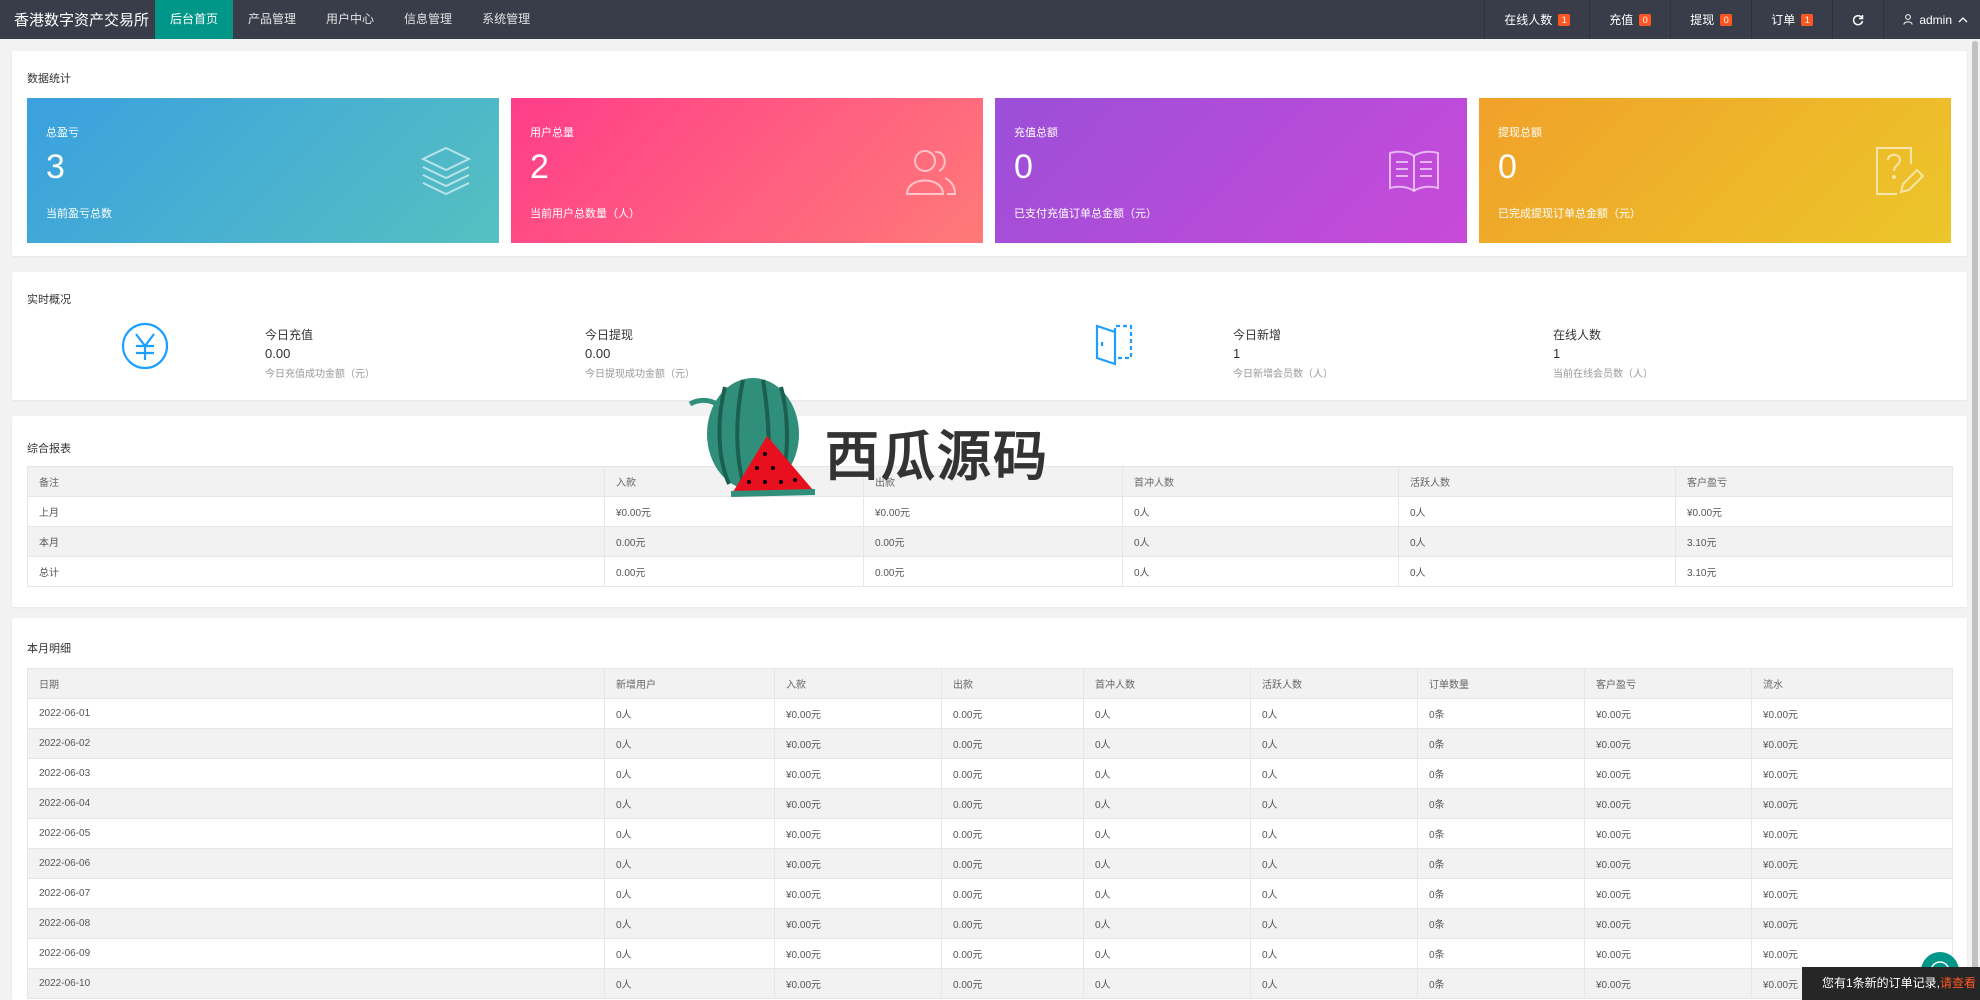 This screenshot has width=1980, height=1000. I want to click on table-cell: 2022-06-08, so click(316, 923).